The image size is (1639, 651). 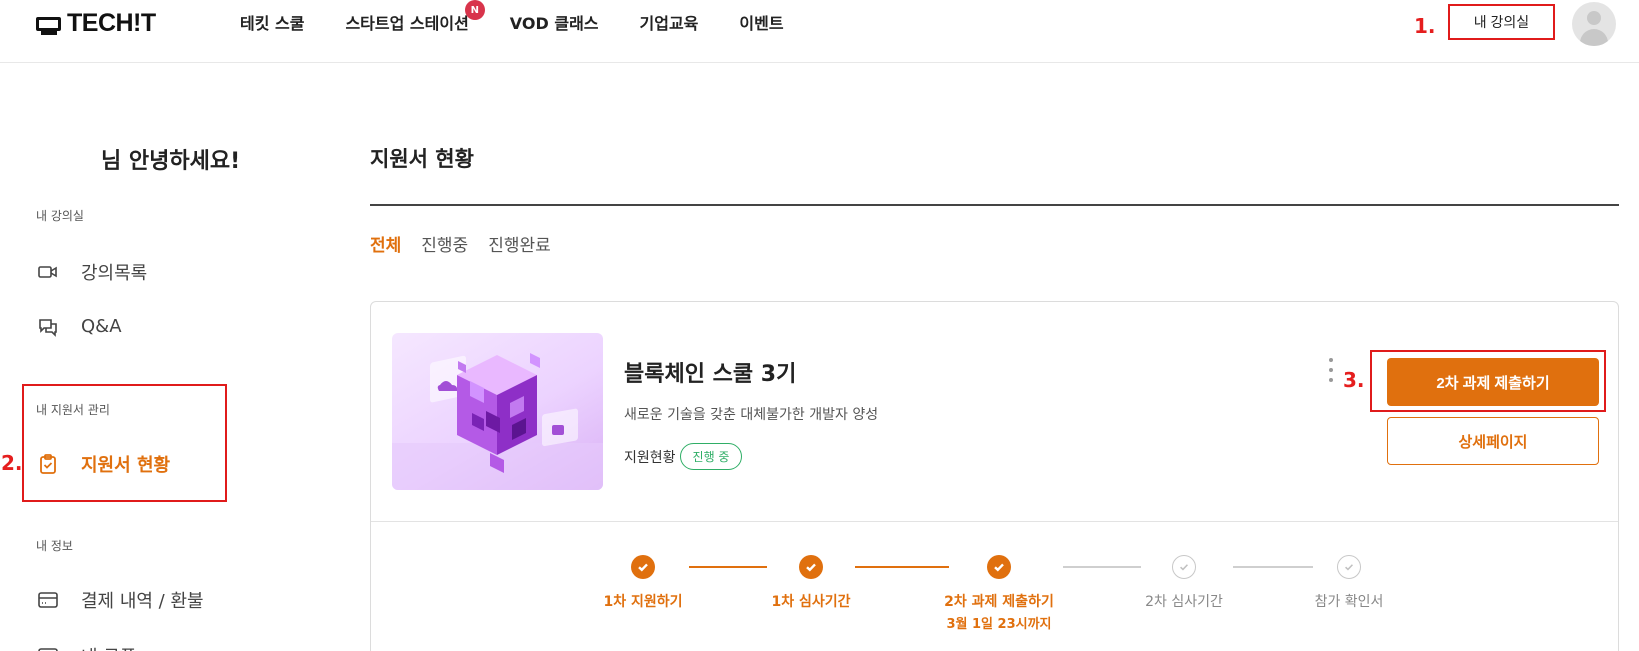 I want to click on section-my-classroom: 내 강의실, so click(x=60, y=216).